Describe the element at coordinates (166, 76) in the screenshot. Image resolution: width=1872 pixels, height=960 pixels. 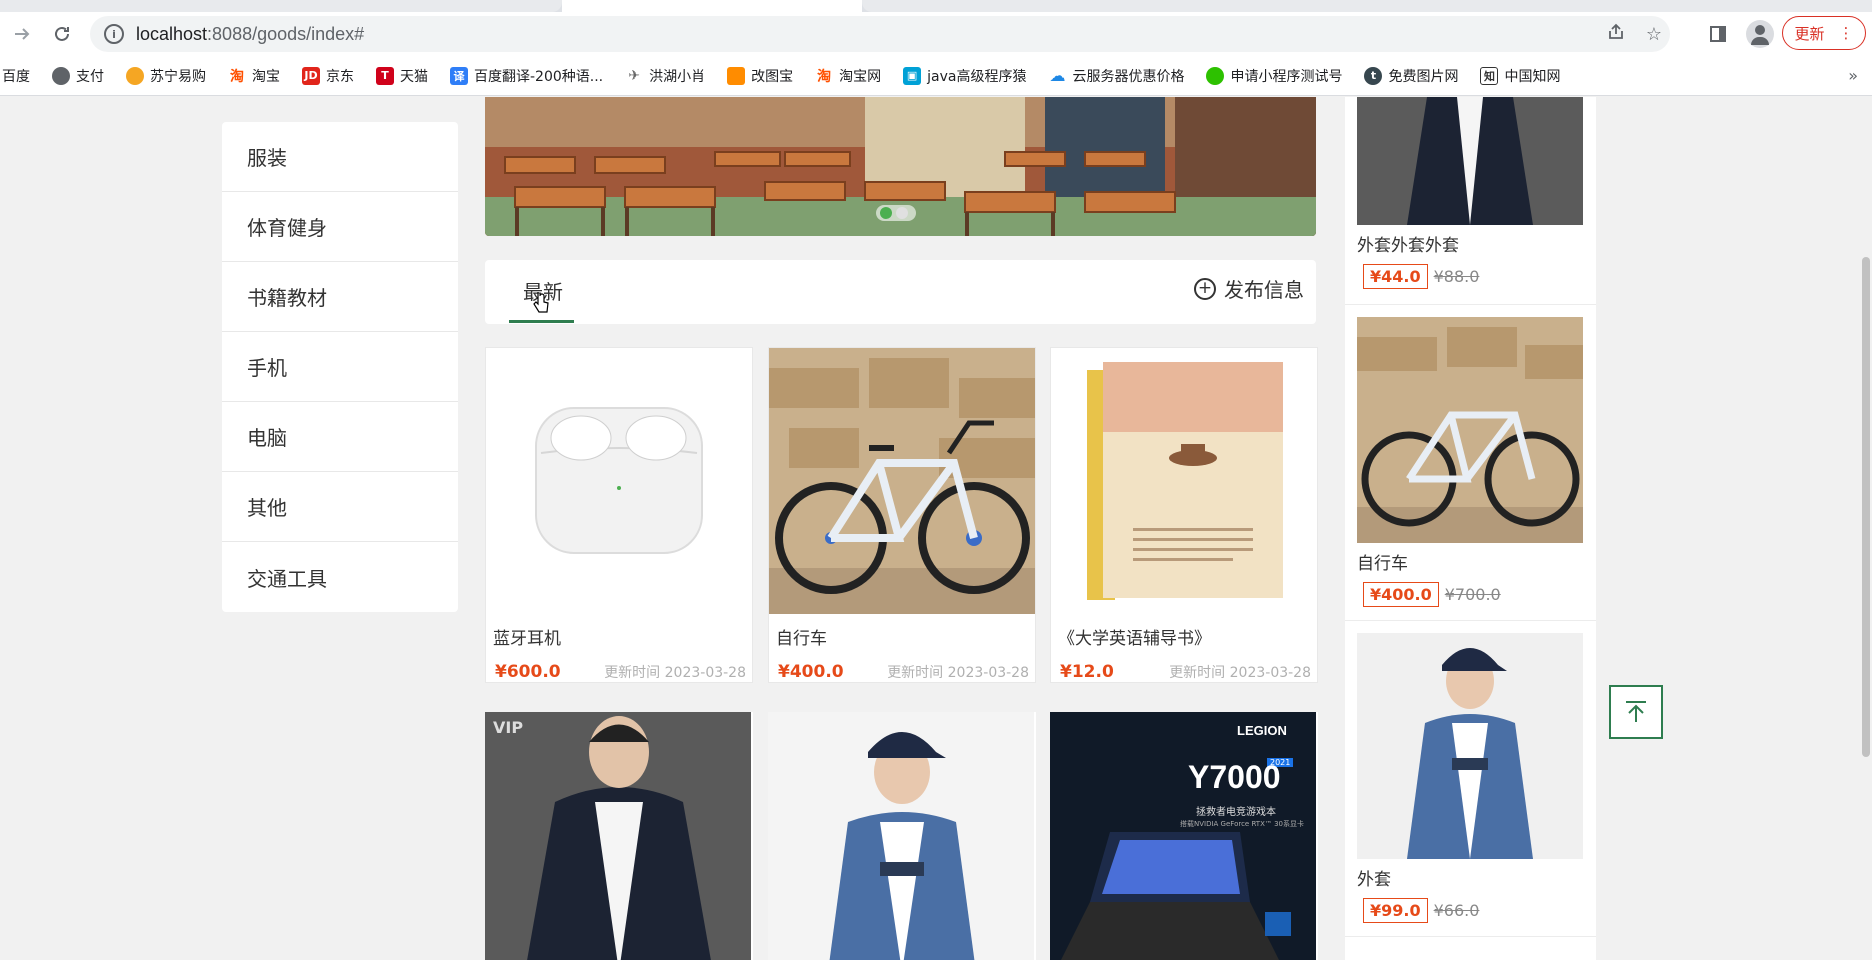
I see `bookmark-item: 苏宁易购` at that location.